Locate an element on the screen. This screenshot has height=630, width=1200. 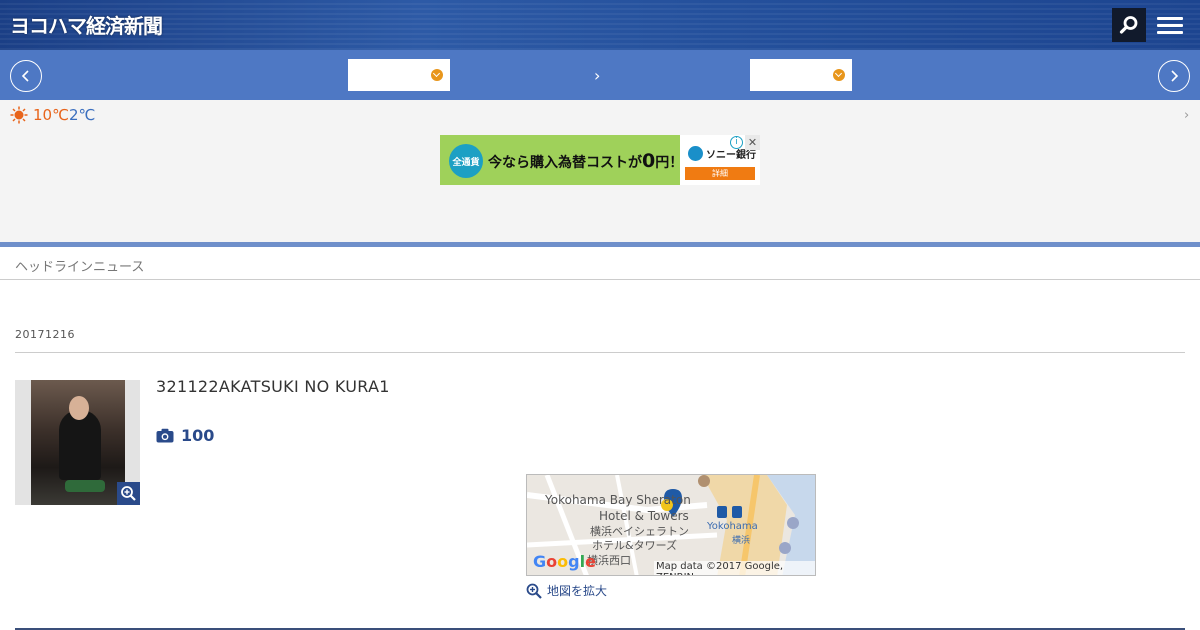
ad-headline: 今なら購入為替コストが0円！ is located at coordinates (586, 161).